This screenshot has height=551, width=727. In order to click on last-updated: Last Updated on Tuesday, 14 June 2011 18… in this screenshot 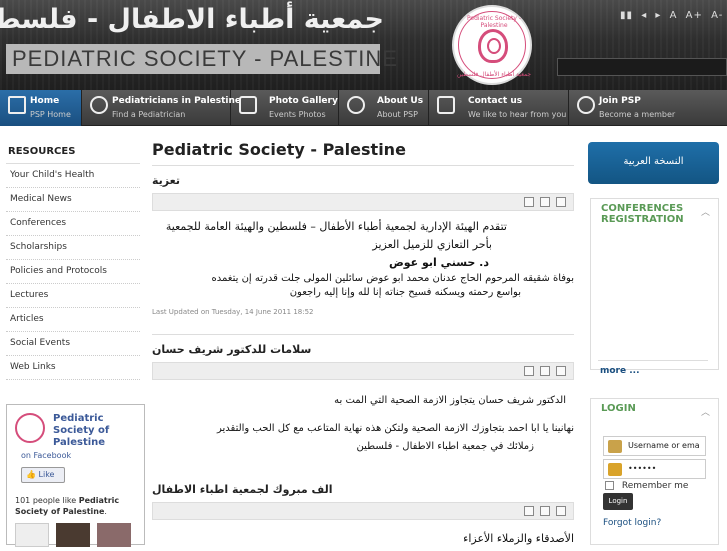, I will do `click(233, 312)`.